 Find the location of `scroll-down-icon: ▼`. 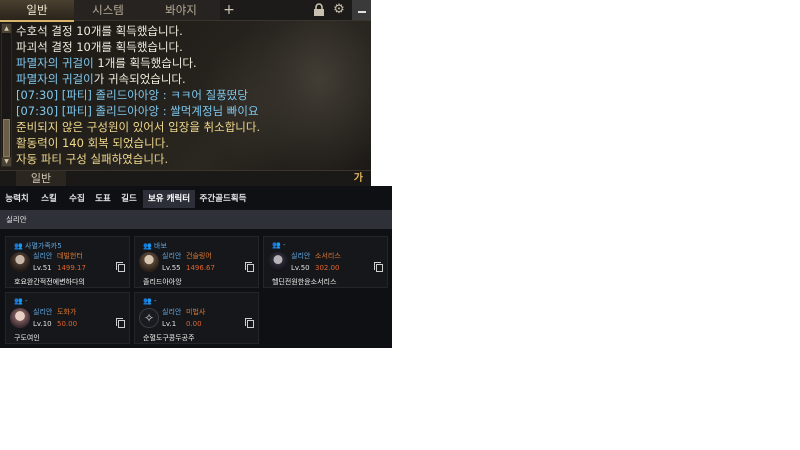

scroll-down-icon: ▼ is located at coordinates (6, 161).